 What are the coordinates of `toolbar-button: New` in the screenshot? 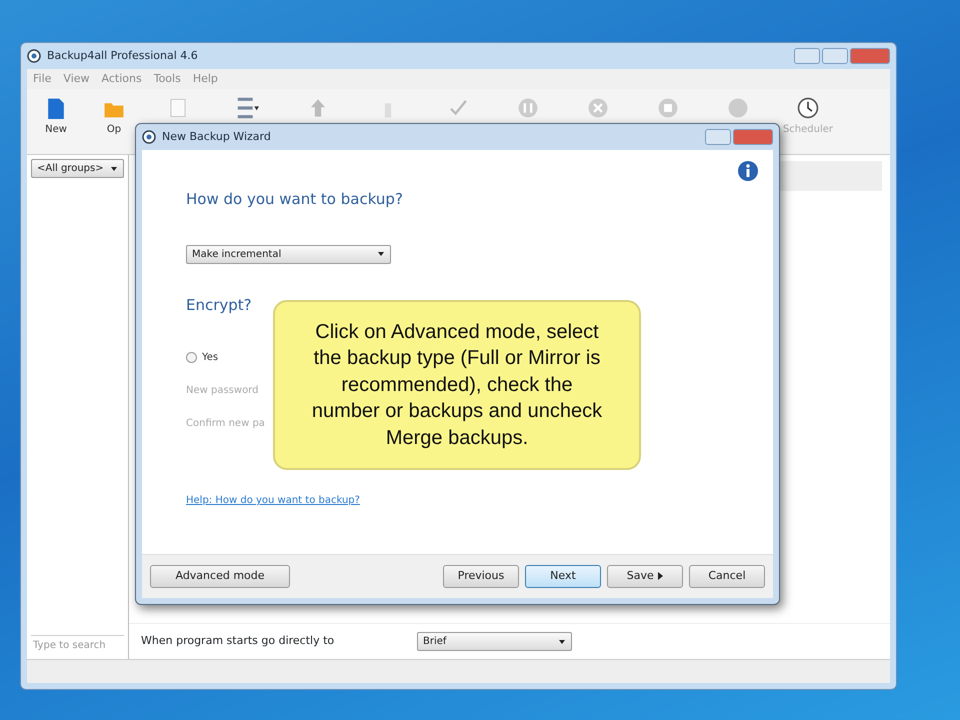 It's located at (56, 114).